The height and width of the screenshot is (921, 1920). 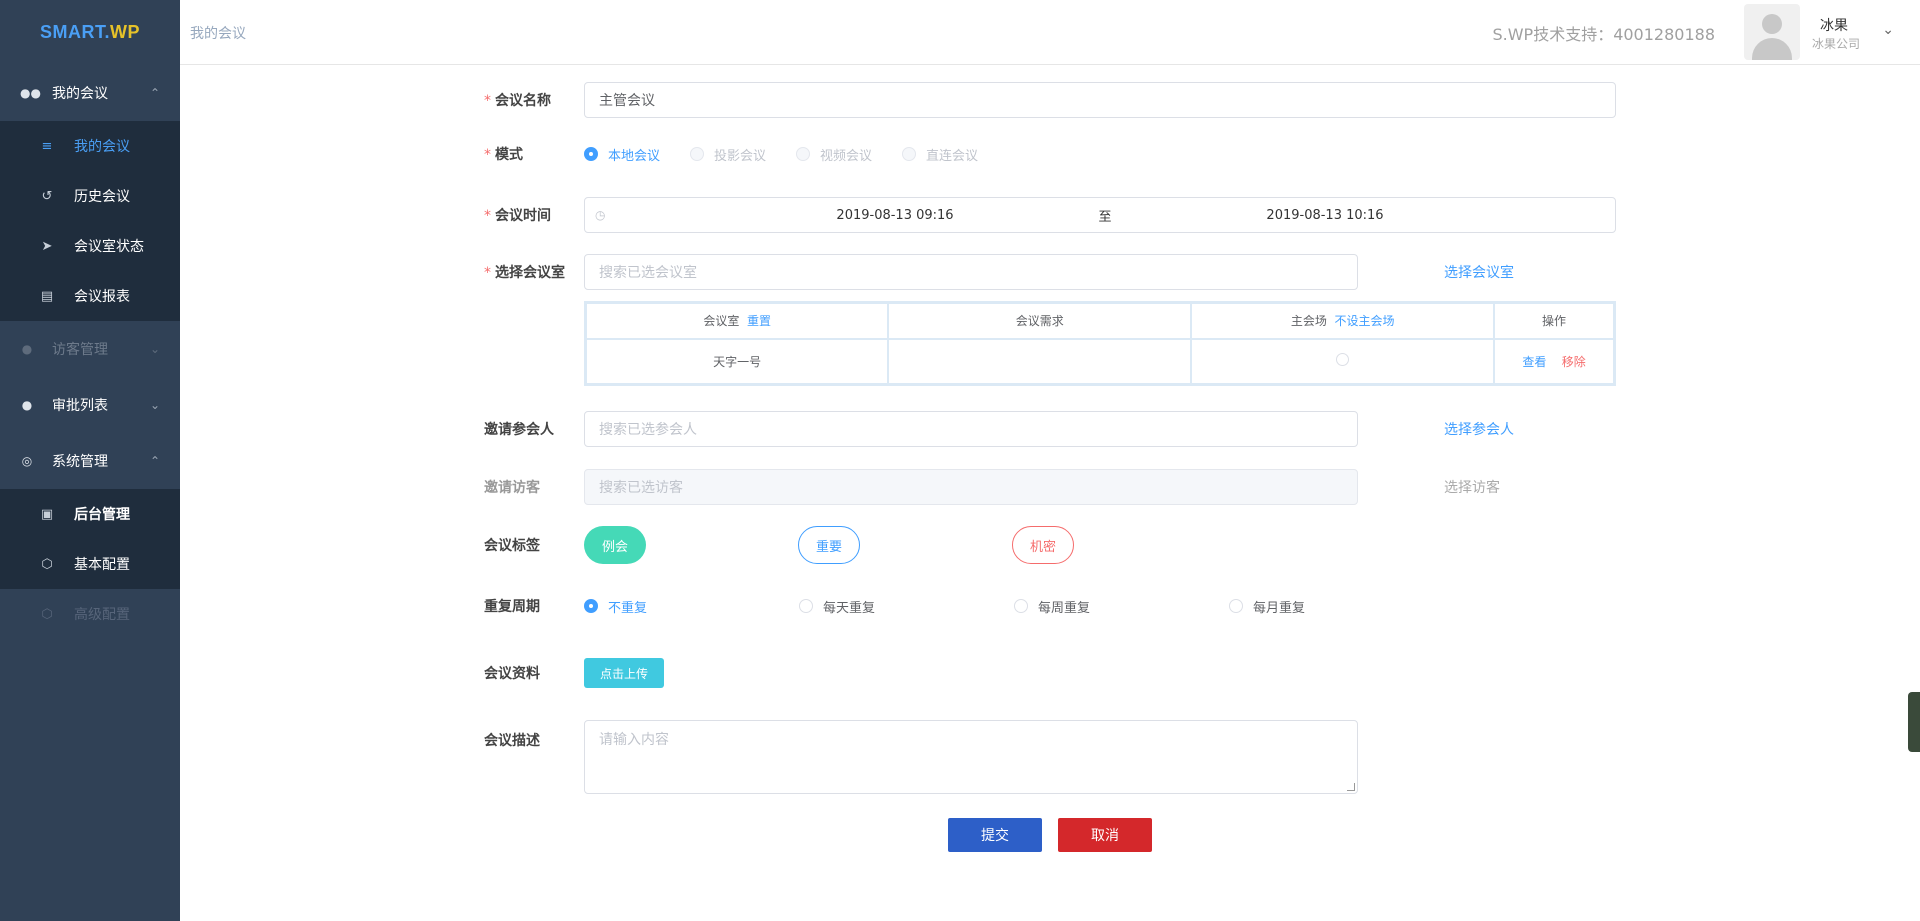 I want to click on user-name: 冰果, so click(x=1834, y=25).